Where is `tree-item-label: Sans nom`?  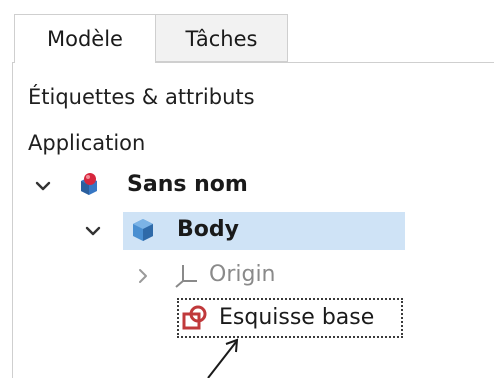 tree-item-label: Sans nom is located at coordinates (187, 184).